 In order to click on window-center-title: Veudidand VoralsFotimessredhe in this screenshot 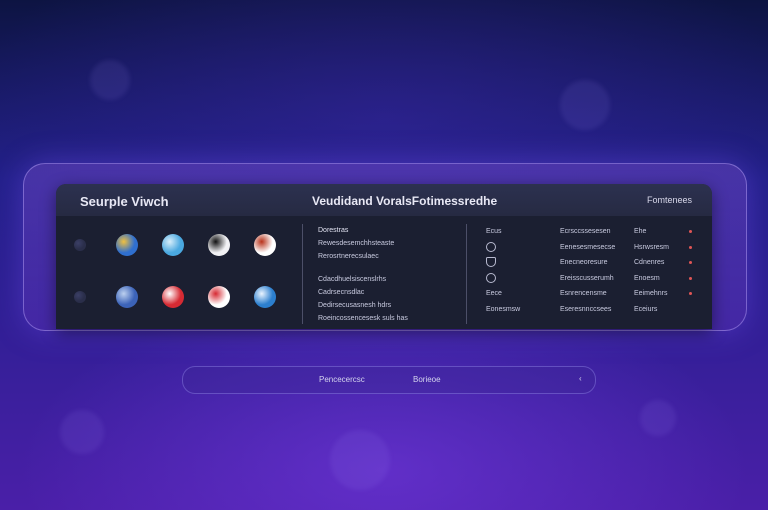, I will do `click(405, 201)`.